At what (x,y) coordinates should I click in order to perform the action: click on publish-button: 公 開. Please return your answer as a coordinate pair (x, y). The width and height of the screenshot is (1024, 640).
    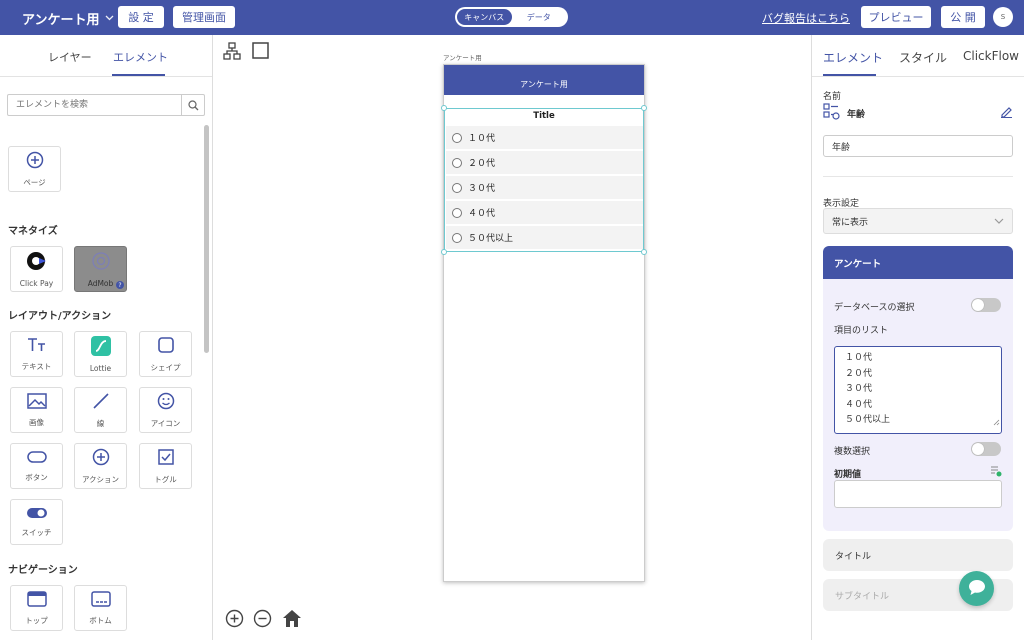
    Looking at the image, I should click on (963, 17).